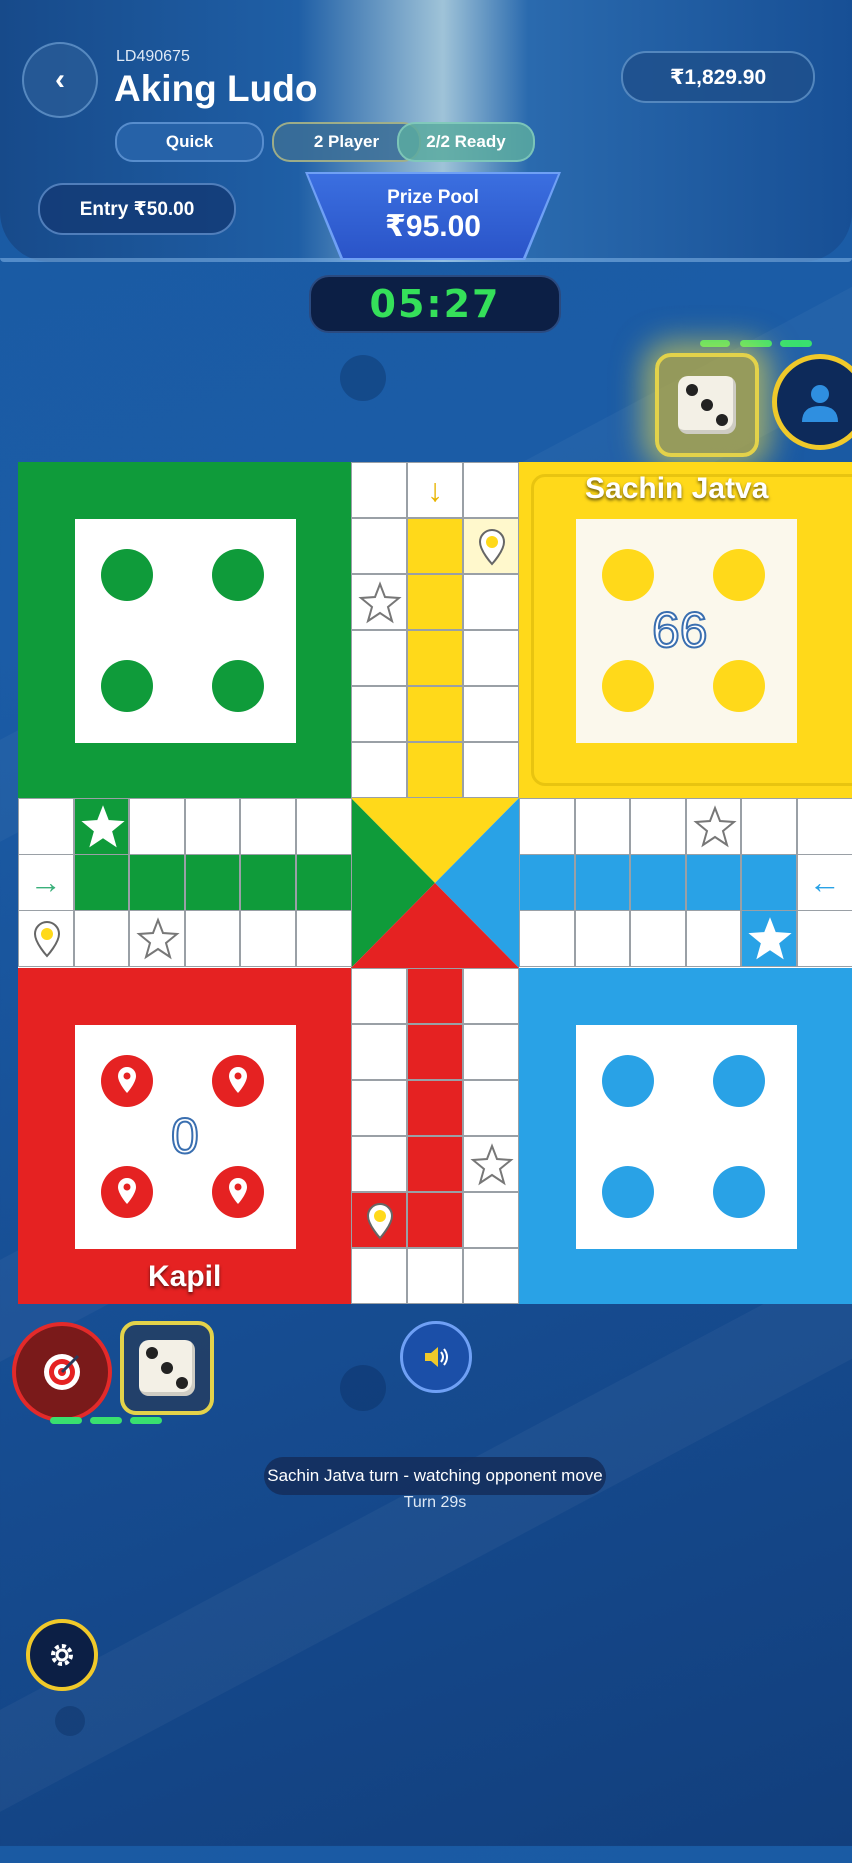 This screenshot has width=852, height=1863. What do you see at coordinates (189, 142) in the screenshot?
I see `mode-badge: Quick` at bounding box center [189, 142].